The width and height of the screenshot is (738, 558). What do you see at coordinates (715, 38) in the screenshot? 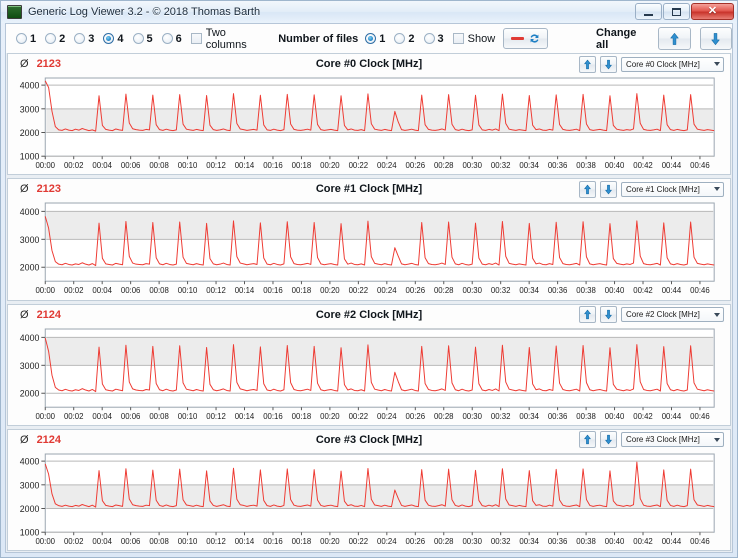
I see `change-all-down-button` at bounding box center [715, 38].